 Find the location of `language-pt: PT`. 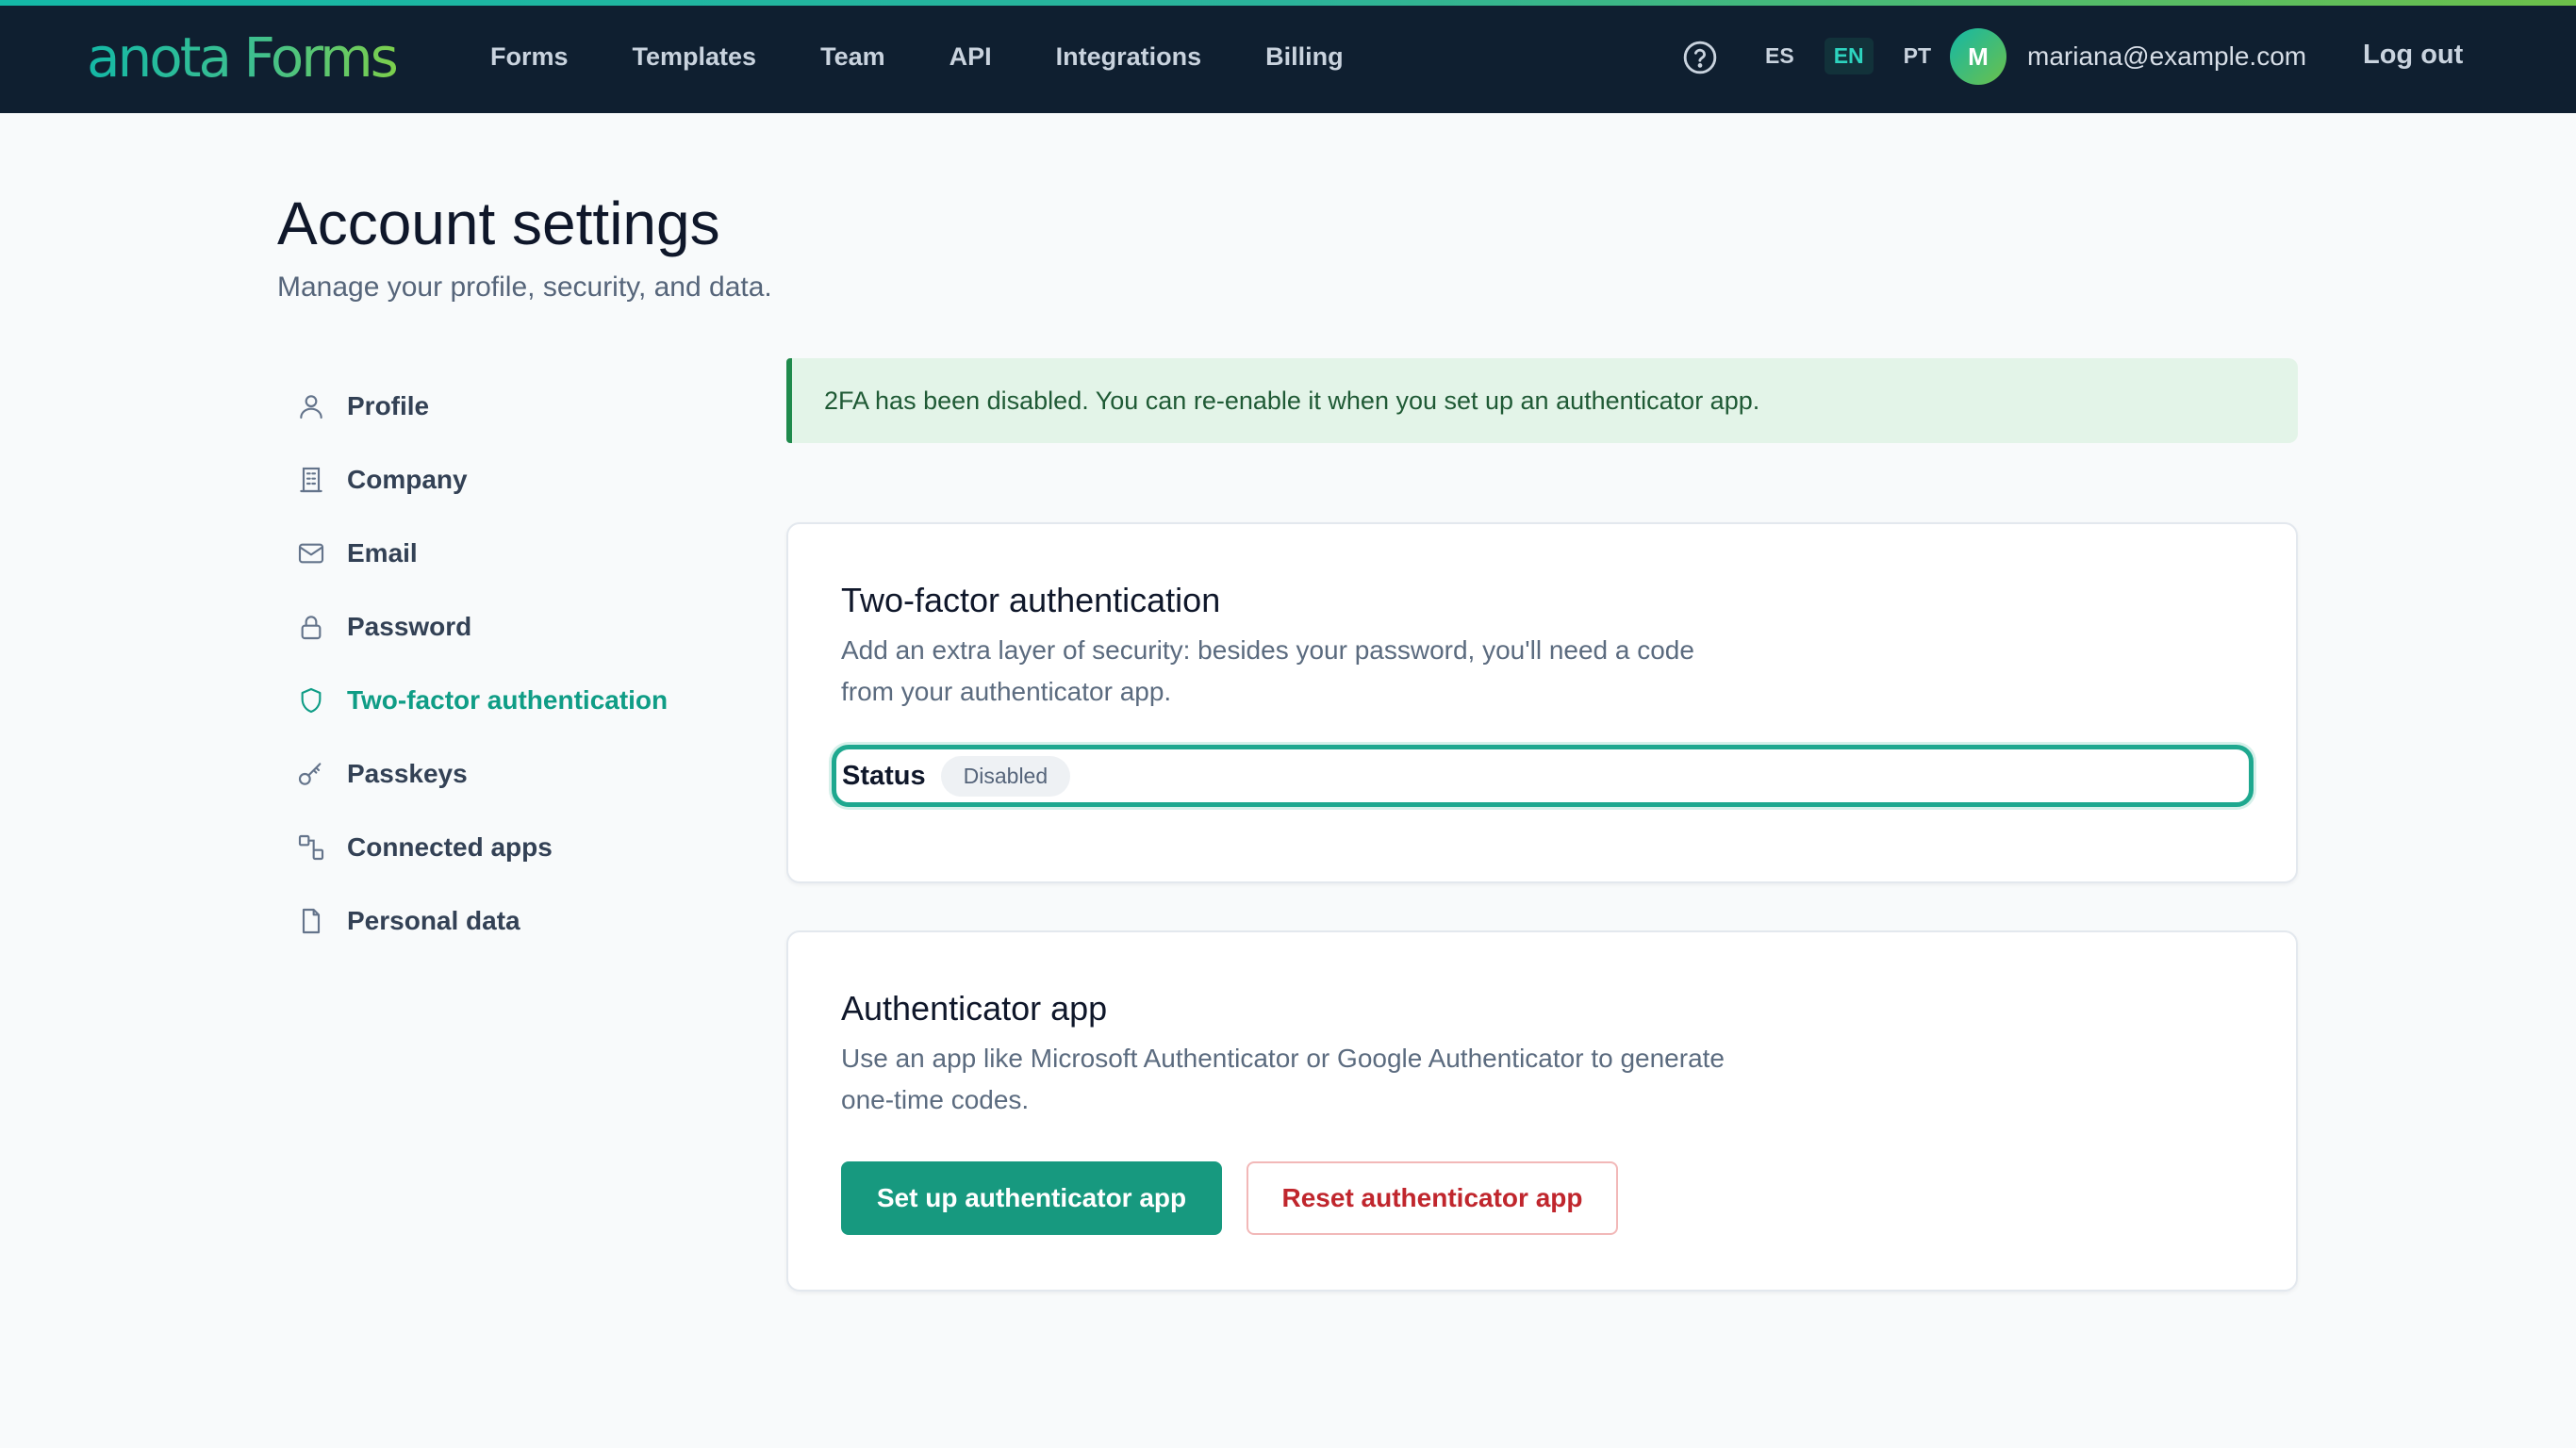

language-pt: PT is located at coordinates (1917, 56).